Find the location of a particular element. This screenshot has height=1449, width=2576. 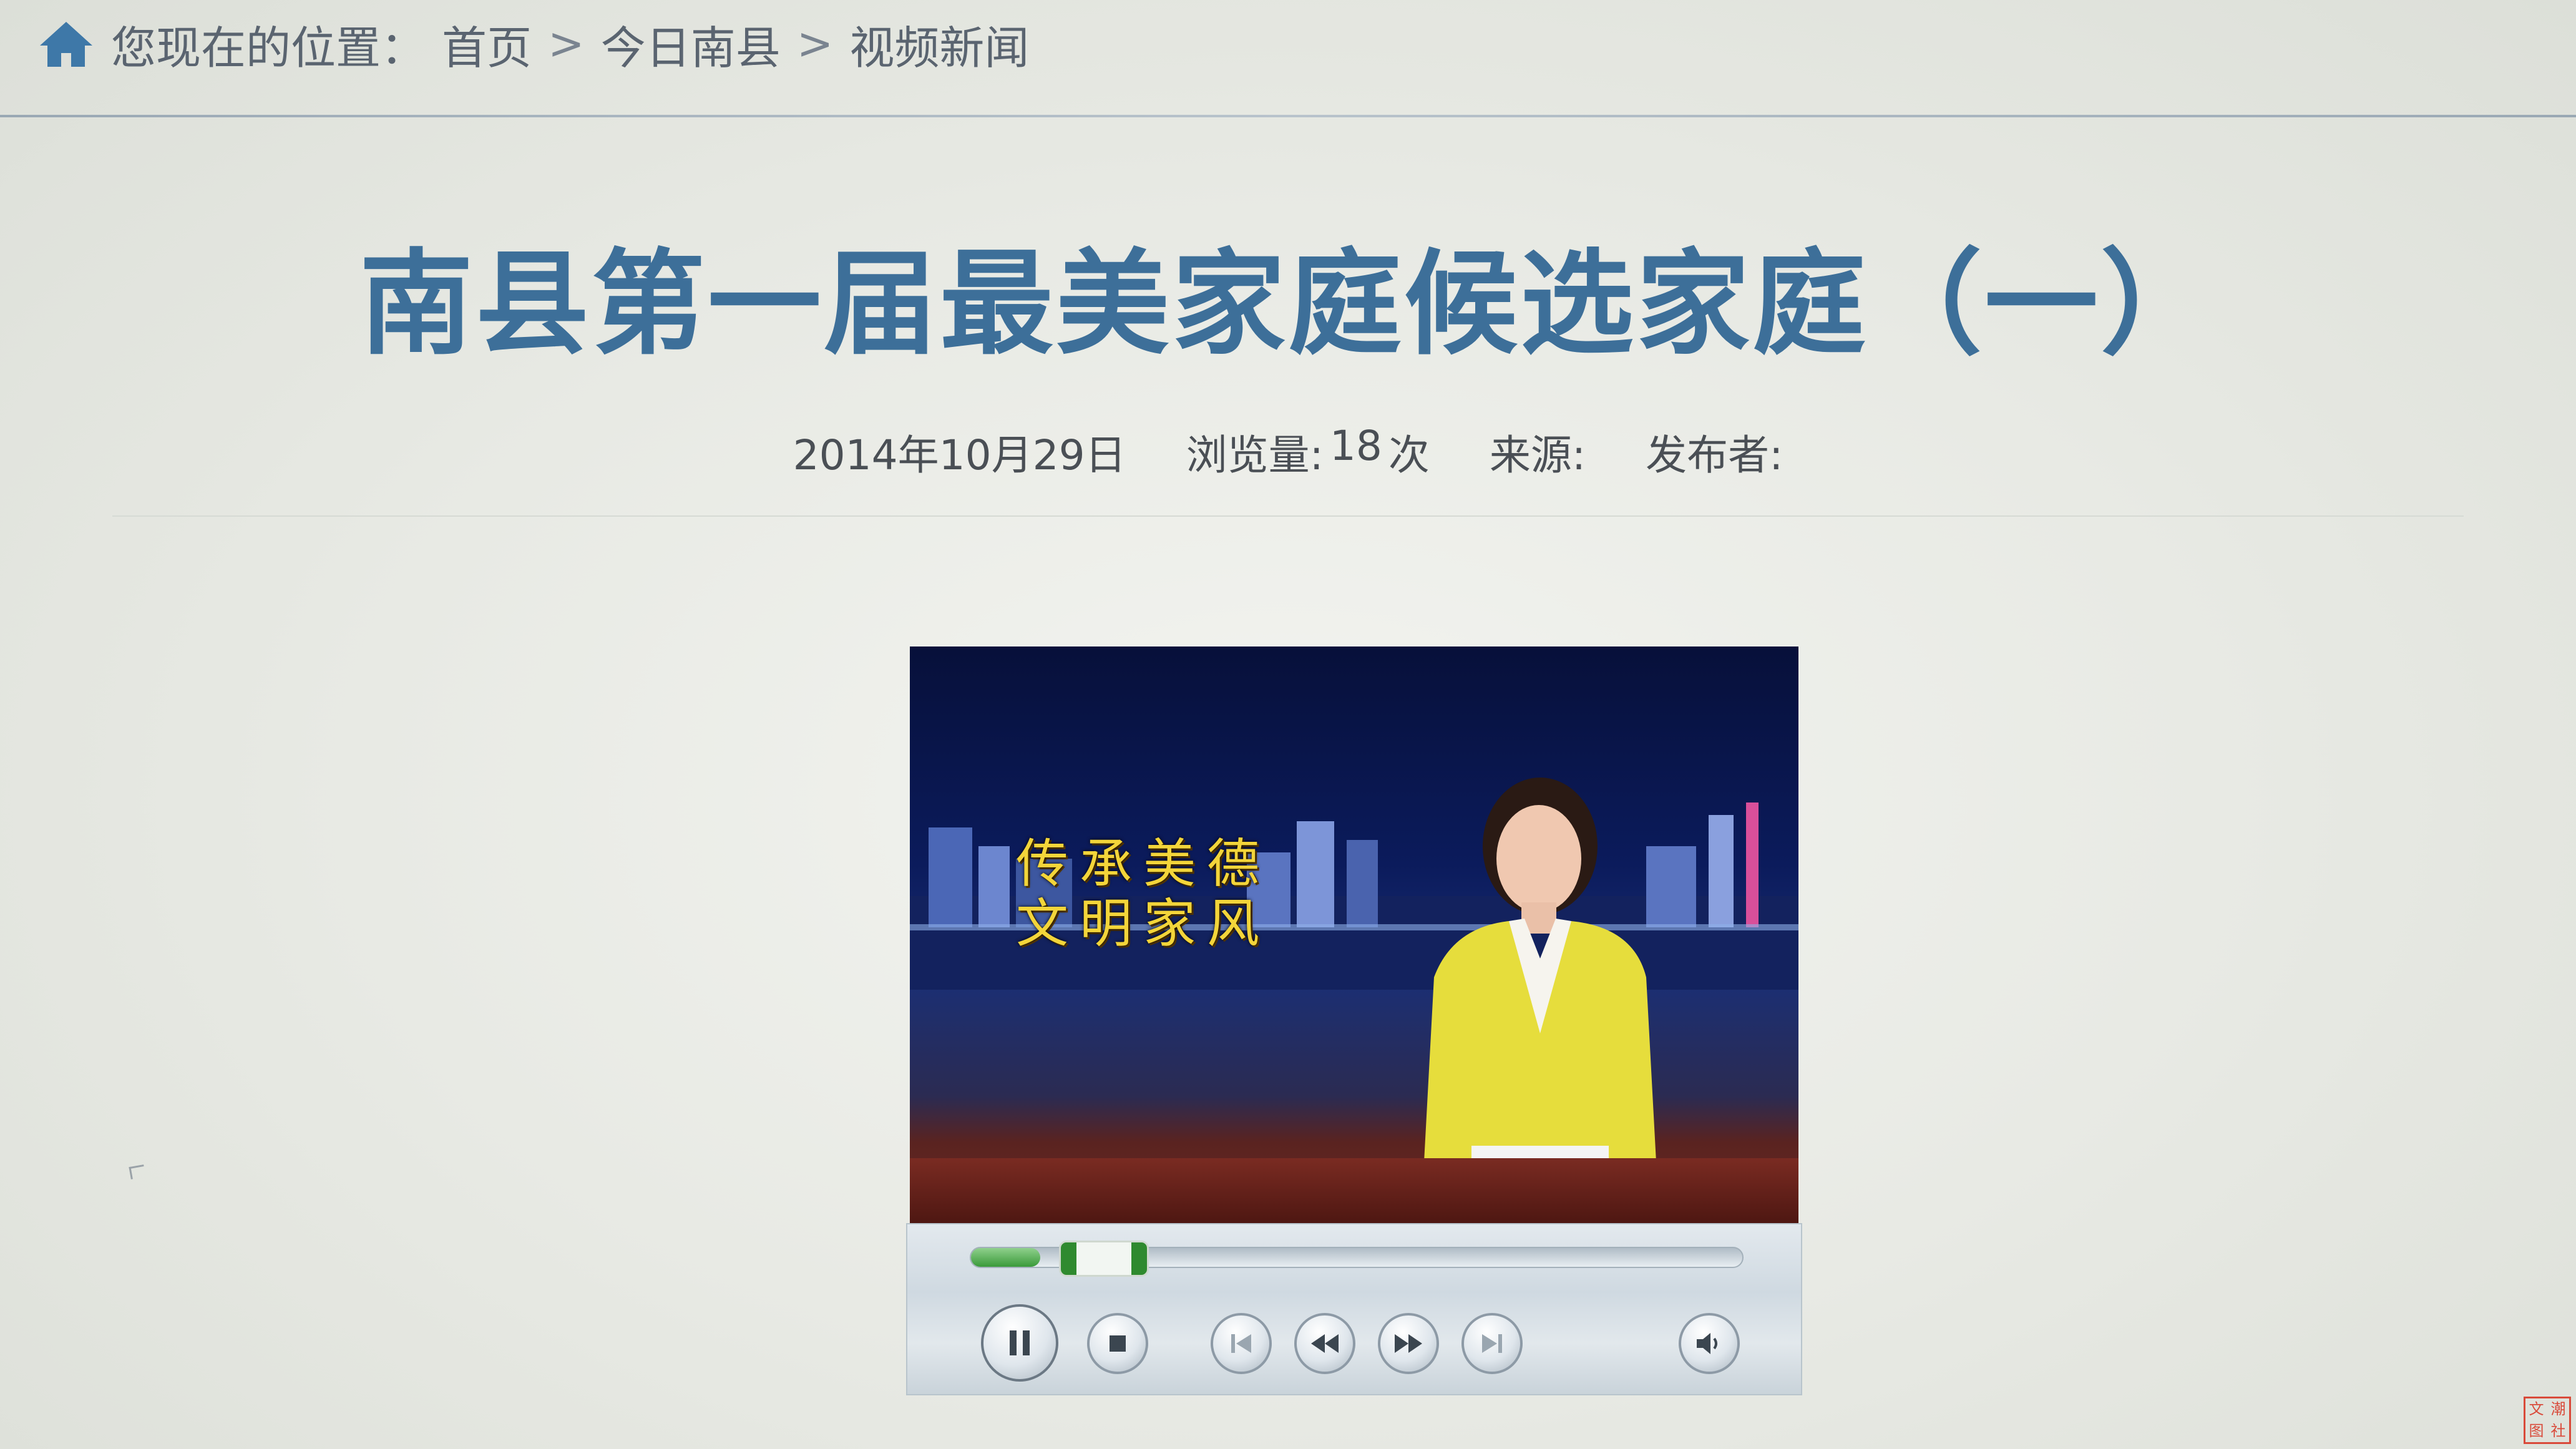

views-value: 18 is located at coordinates (1355, 446).